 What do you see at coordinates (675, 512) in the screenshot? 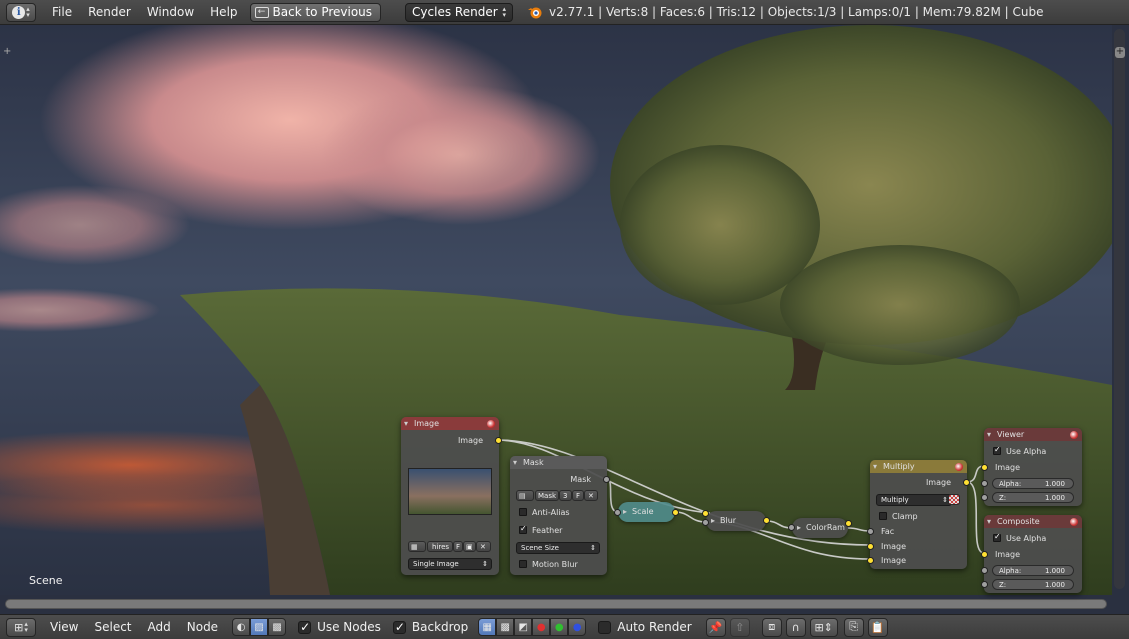
I see `scale-output-socket` at bounding box center [675, 512].